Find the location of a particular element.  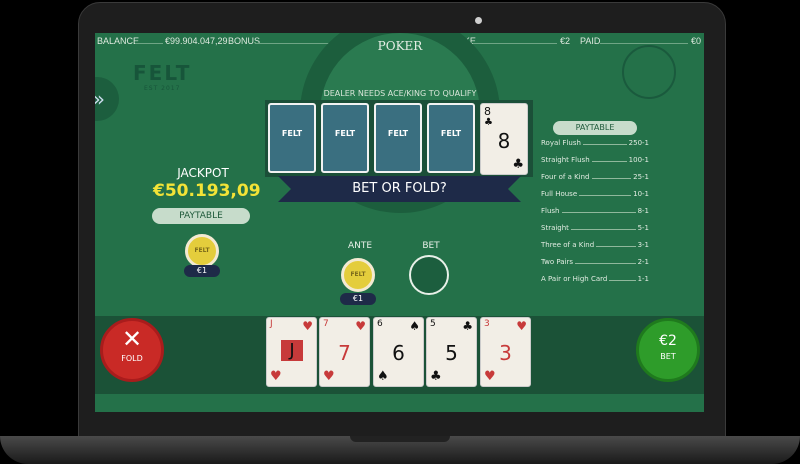

player-card: 7 ♥ 7 ♥ is located at coordinates (344, 352).